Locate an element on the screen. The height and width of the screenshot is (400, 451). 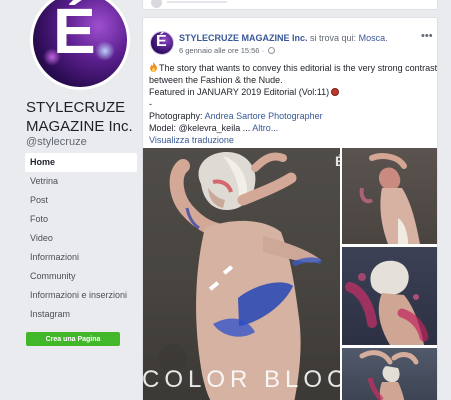
timestamp-text: 6 gennaio alle ore 15:56 is located at coordinates (219, 50).